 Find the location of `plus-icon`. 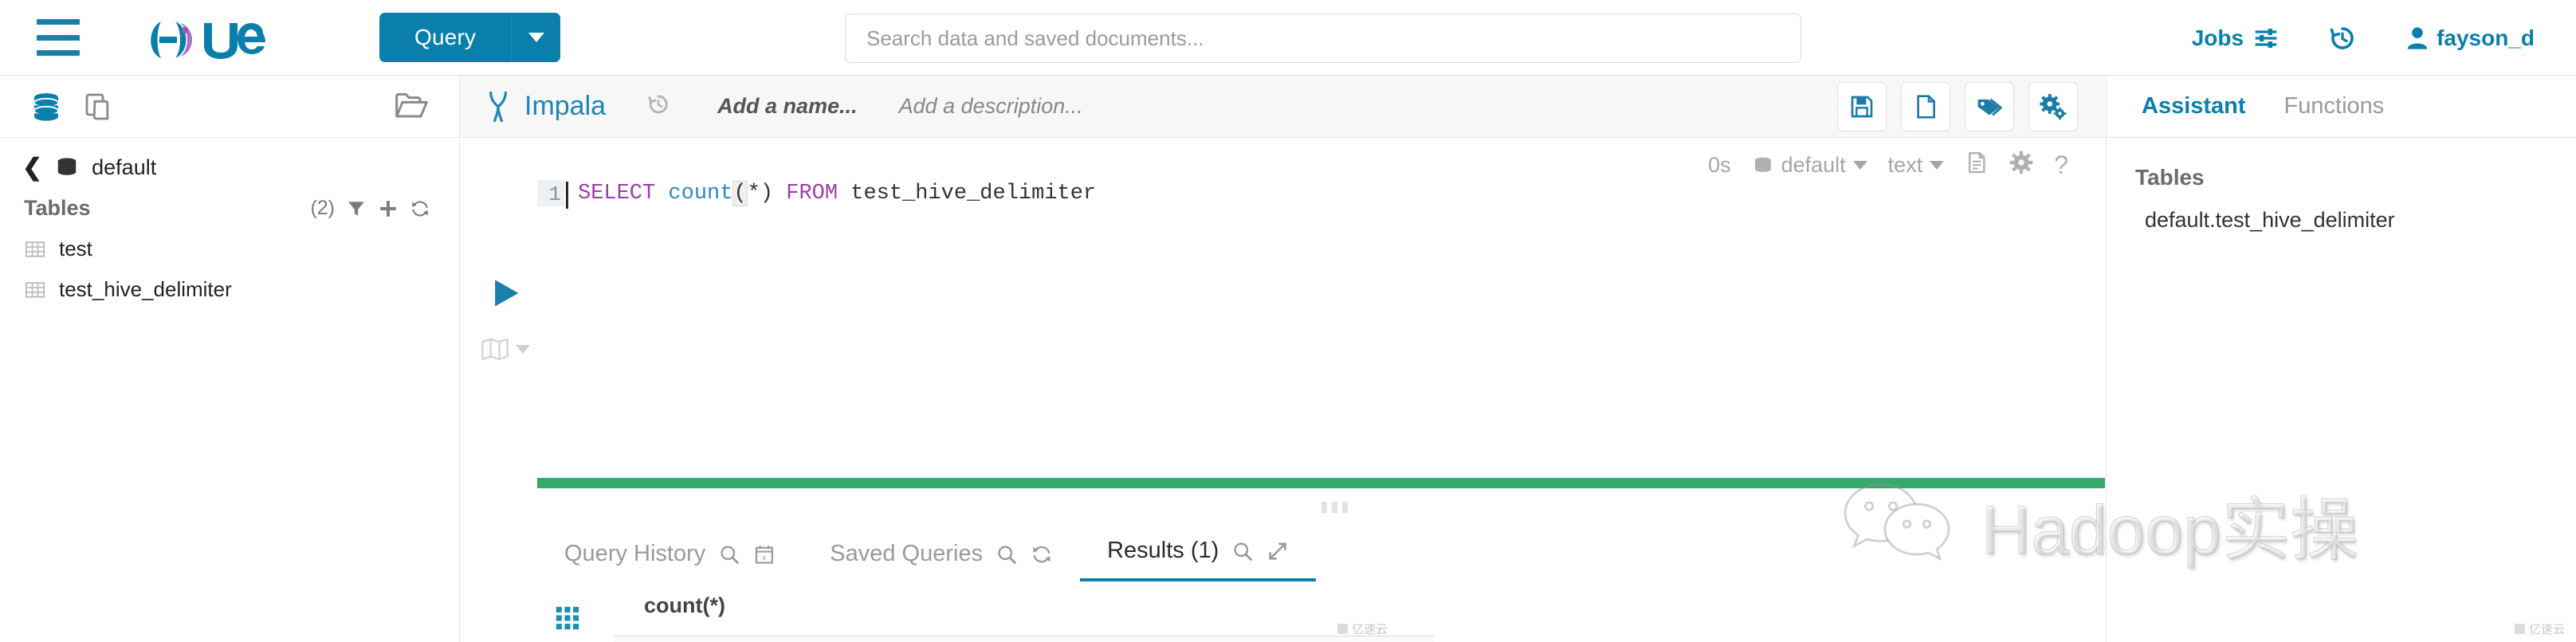

plus-icon is located at coordinates (388, 208).